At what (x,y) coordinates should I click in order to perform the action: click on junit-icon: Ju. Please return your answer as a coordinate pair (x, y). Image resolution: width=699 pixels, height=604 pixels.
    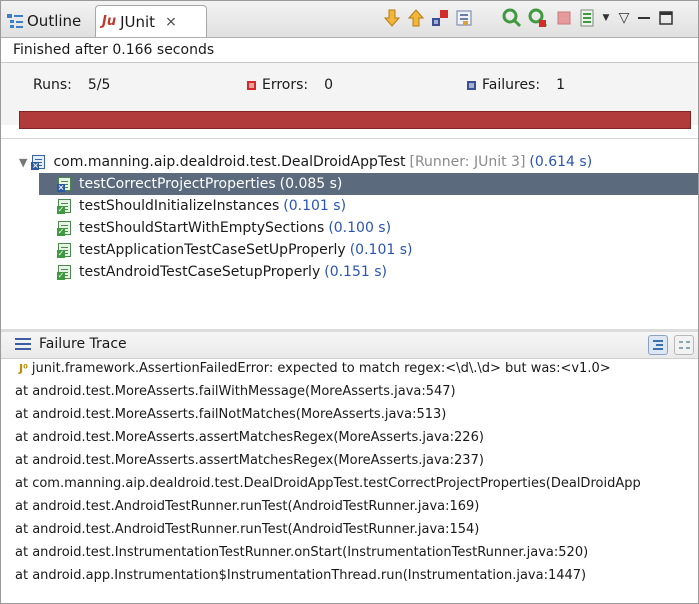
    Looking at the image, I should click on (109, 21).